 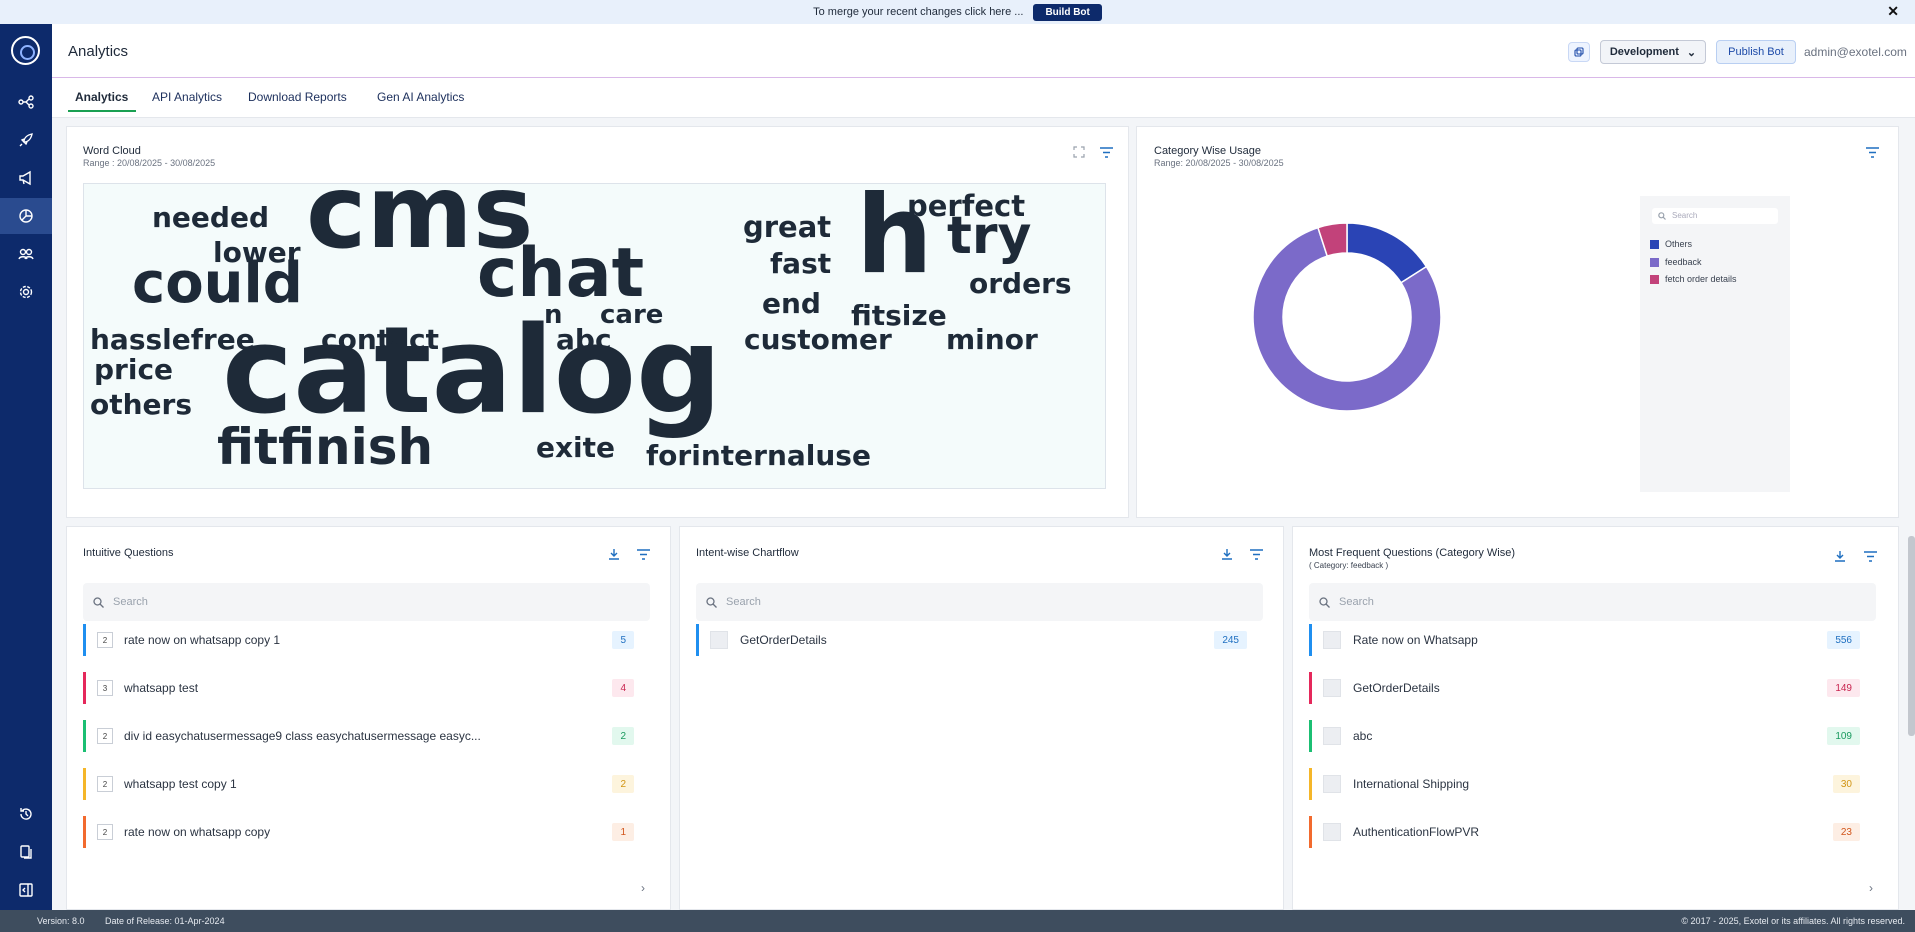 What do you see at coordinates (61, 921) in the screenshot?
I see `version-text: Version: 8.0` at bounding box center [61, 921].